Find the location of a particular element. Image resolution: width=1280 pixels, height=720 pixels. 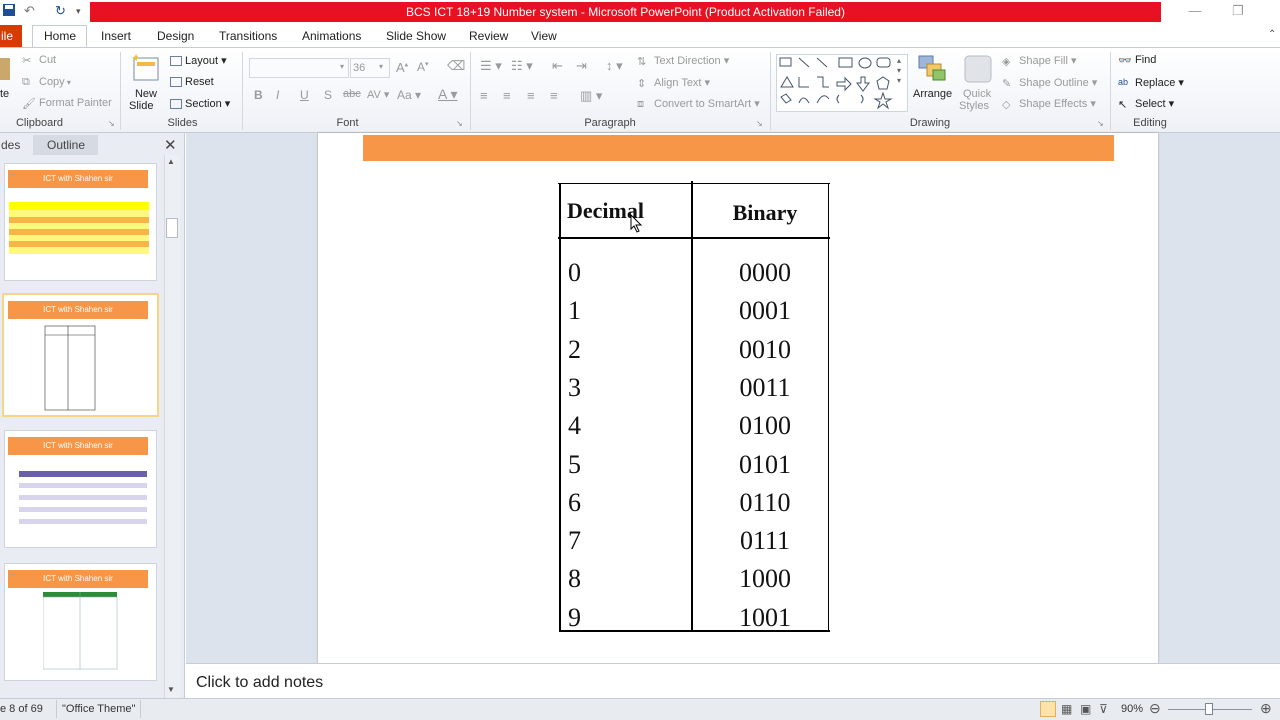

tab-transitions: Transitions is located at coordinates (248, 36).